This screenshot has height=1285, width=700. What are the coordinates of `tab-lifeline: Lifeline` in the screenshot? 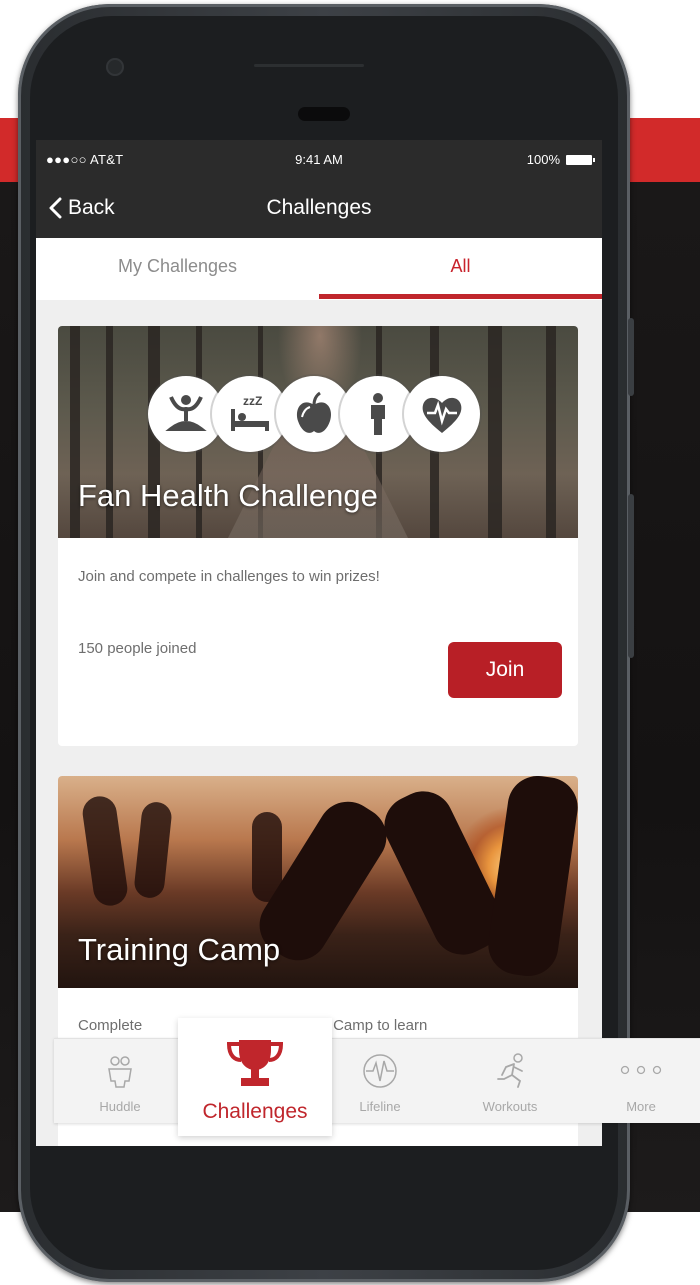 It's located at (380, 1081).